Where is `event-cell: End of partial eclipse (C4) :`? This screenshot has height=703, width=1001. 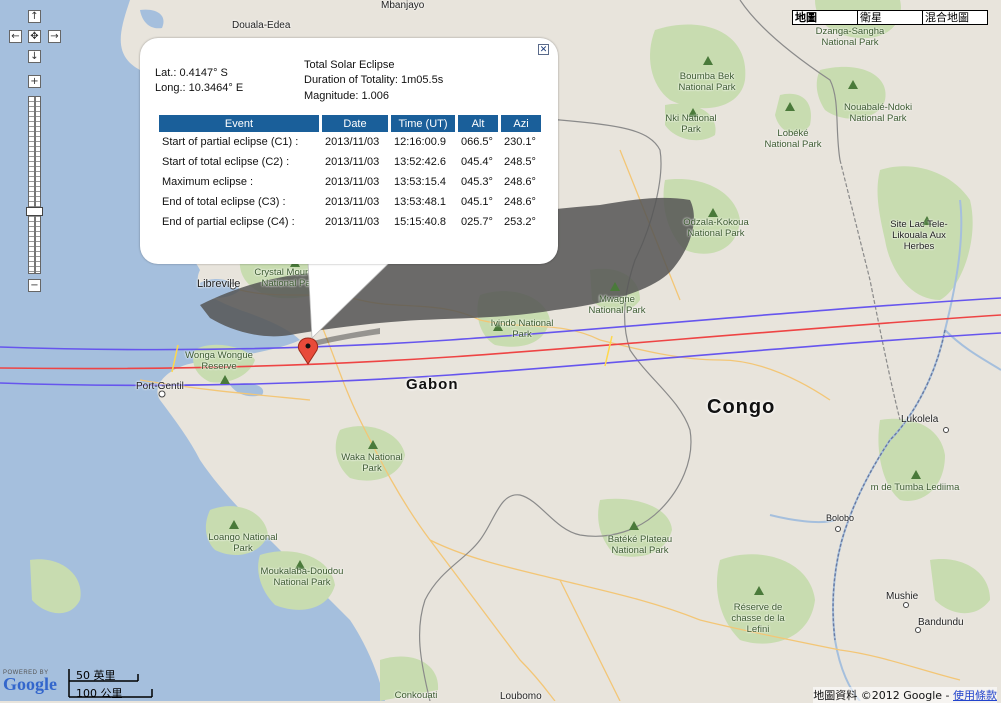 event-cell: End of partial eclipse (C4) : is located at coordinates (228, 222).